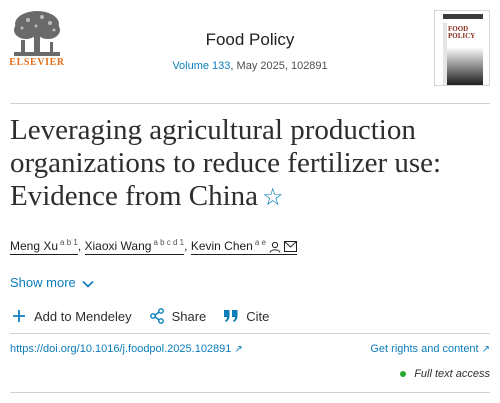  I want to click on cover-title: FOOD POLICY, so click(462, 32).